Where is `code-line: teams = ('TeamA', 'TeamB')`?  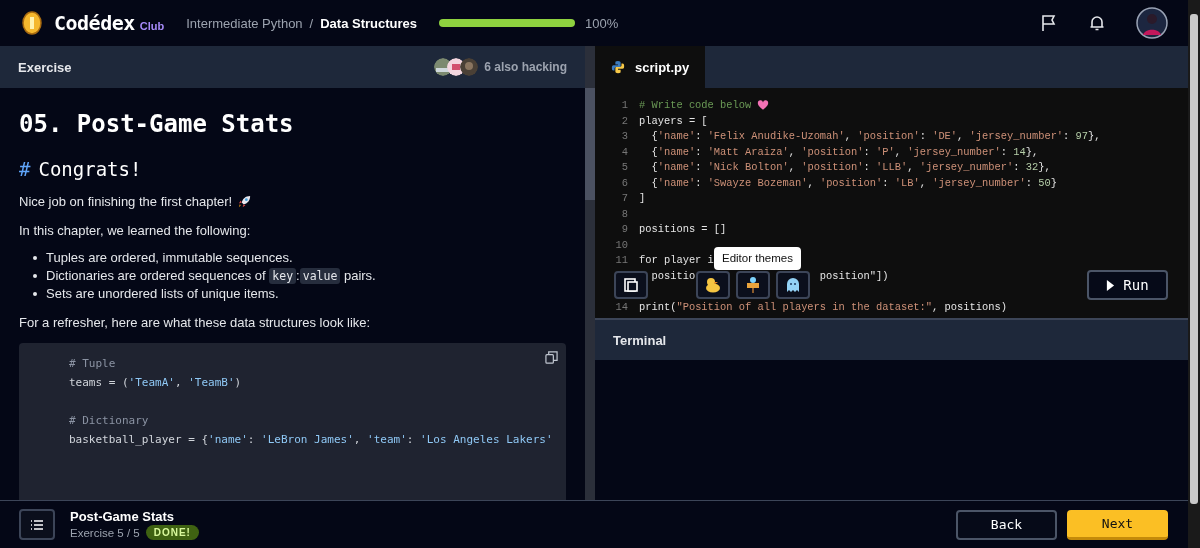
code-line: teams = ('TeamA', 'TeamB') is located at coordinates (155, 382).